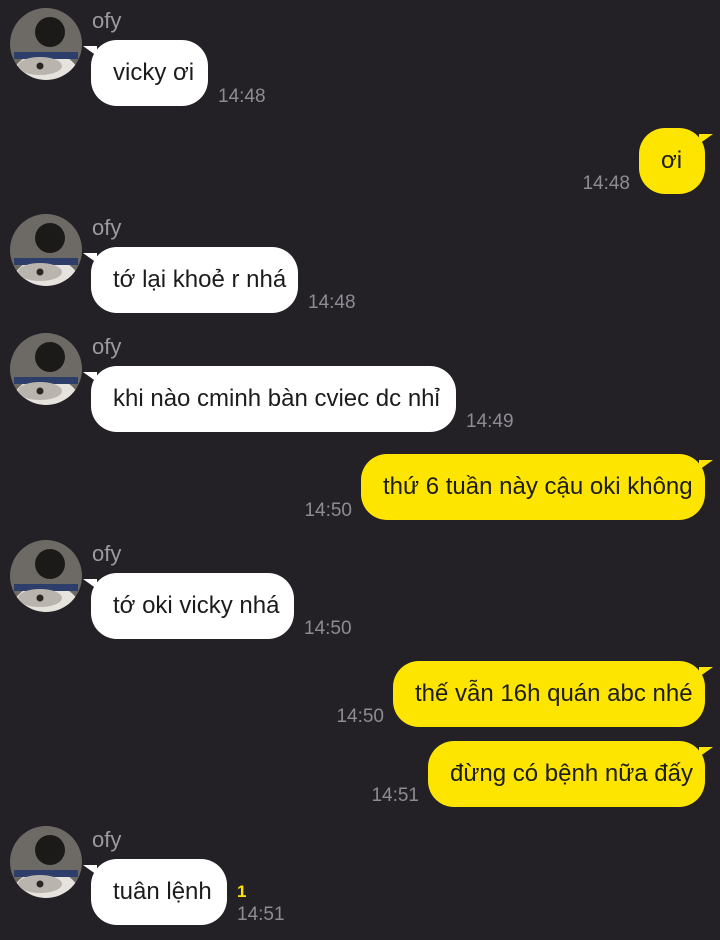 The width and height of the screenshot is (720, 940). What do you see at coordinates (242, 891) in the screenshot?
I see `unread-count: 1` at bounding box center [242, 891].